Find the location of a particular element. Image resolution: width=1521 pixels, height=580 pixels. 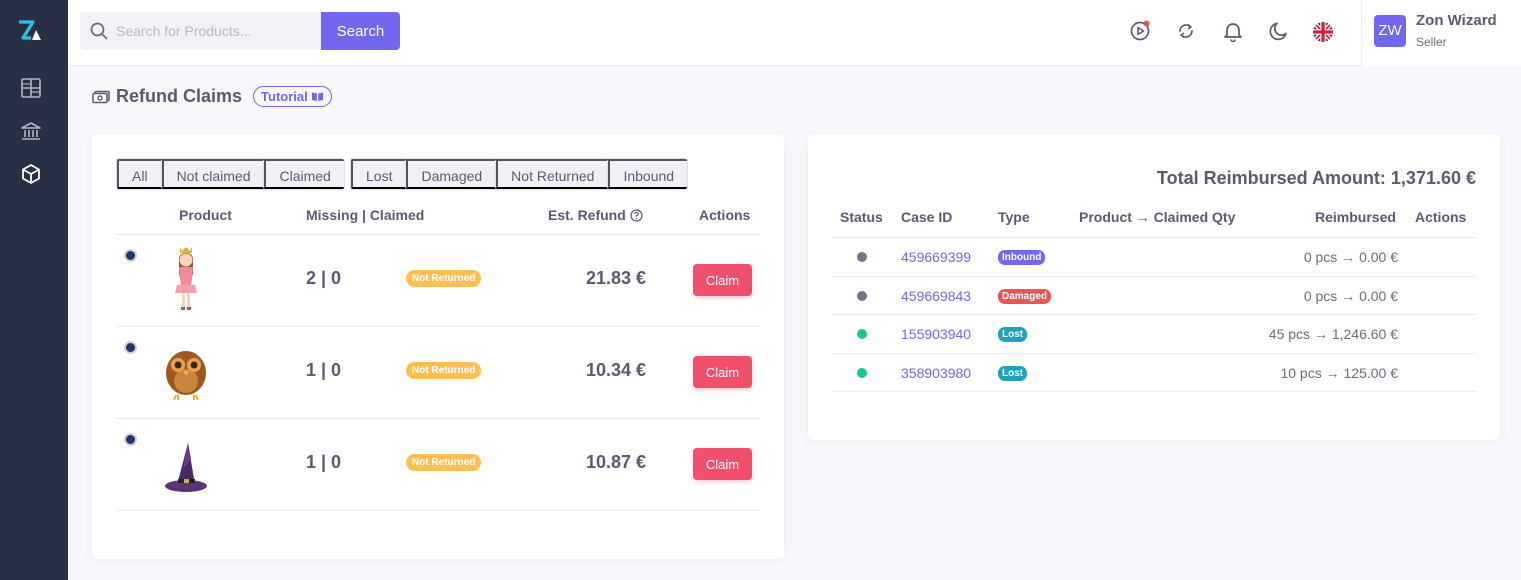

zon-wizard-logo is located at coordinates (30, 31).